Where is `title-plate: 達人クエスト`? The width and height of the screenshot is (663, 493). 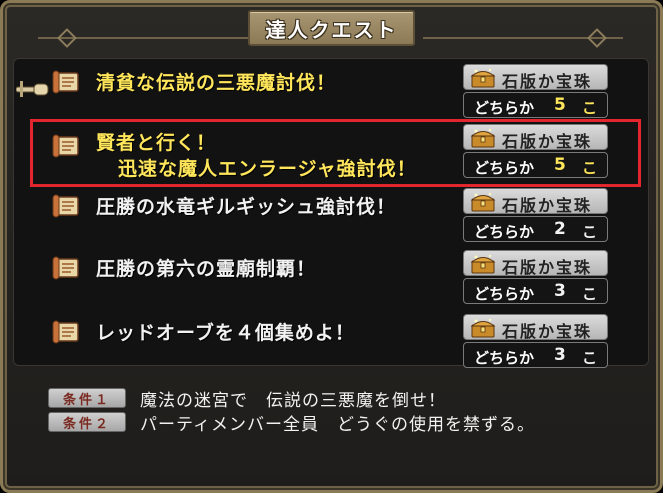
title-plate: 達人クエスト is located at coordinates (331, 28).